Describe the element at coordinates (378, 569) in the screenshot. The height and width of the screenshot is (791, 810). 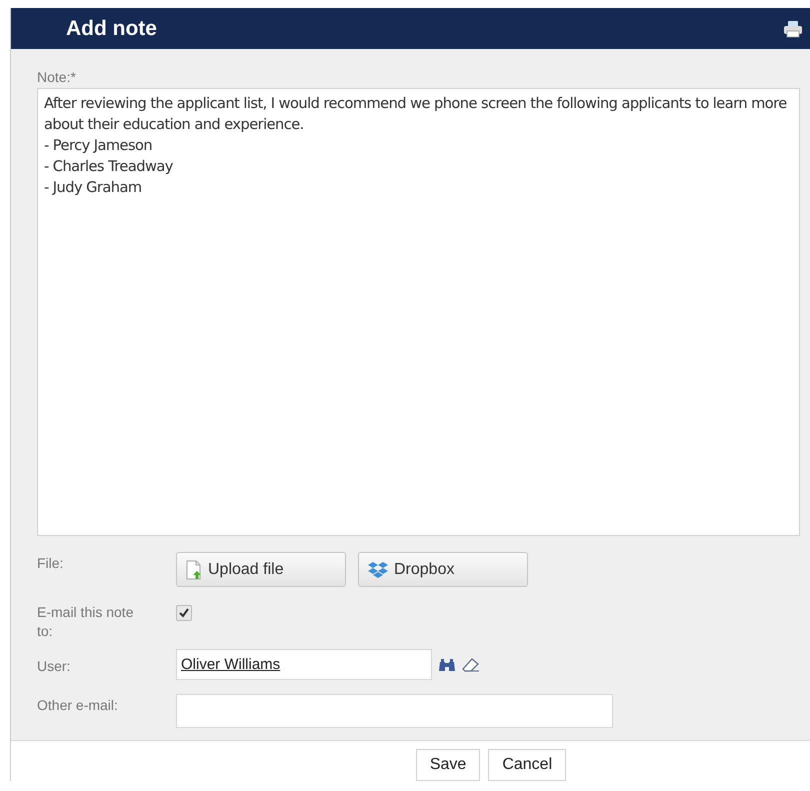
I see `dropbox-icon` at that location.